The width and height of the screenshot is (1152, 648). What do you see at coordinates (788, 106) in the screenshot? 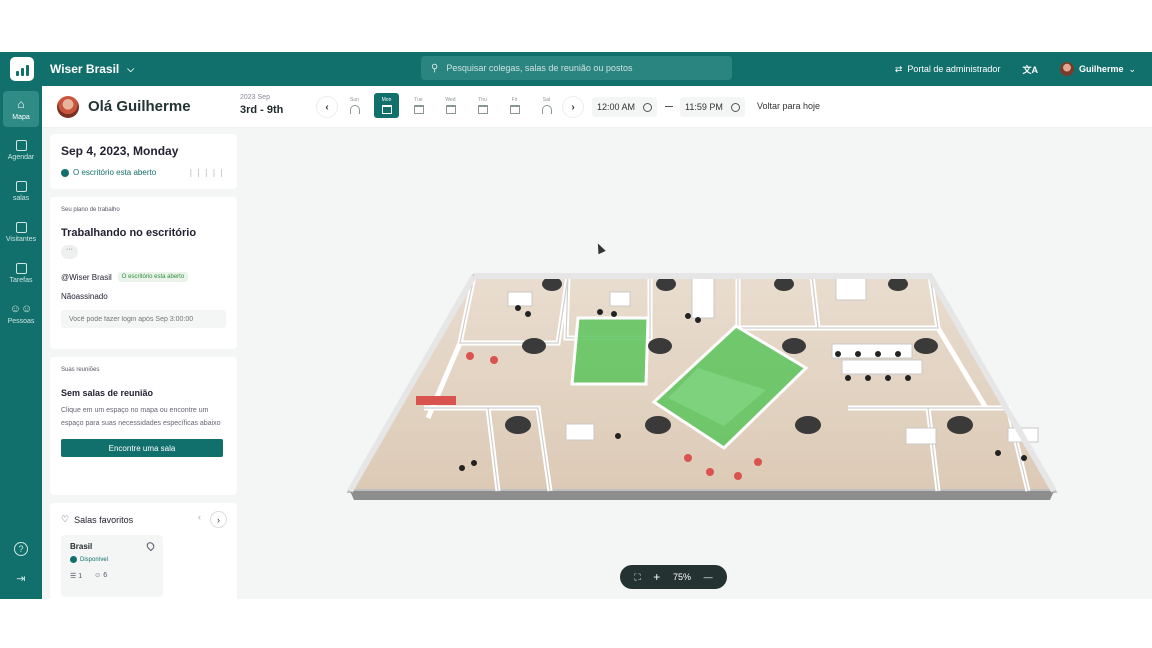
I see `back-to-today-link: Voltar para hoje` at bounding box center [788, 106].